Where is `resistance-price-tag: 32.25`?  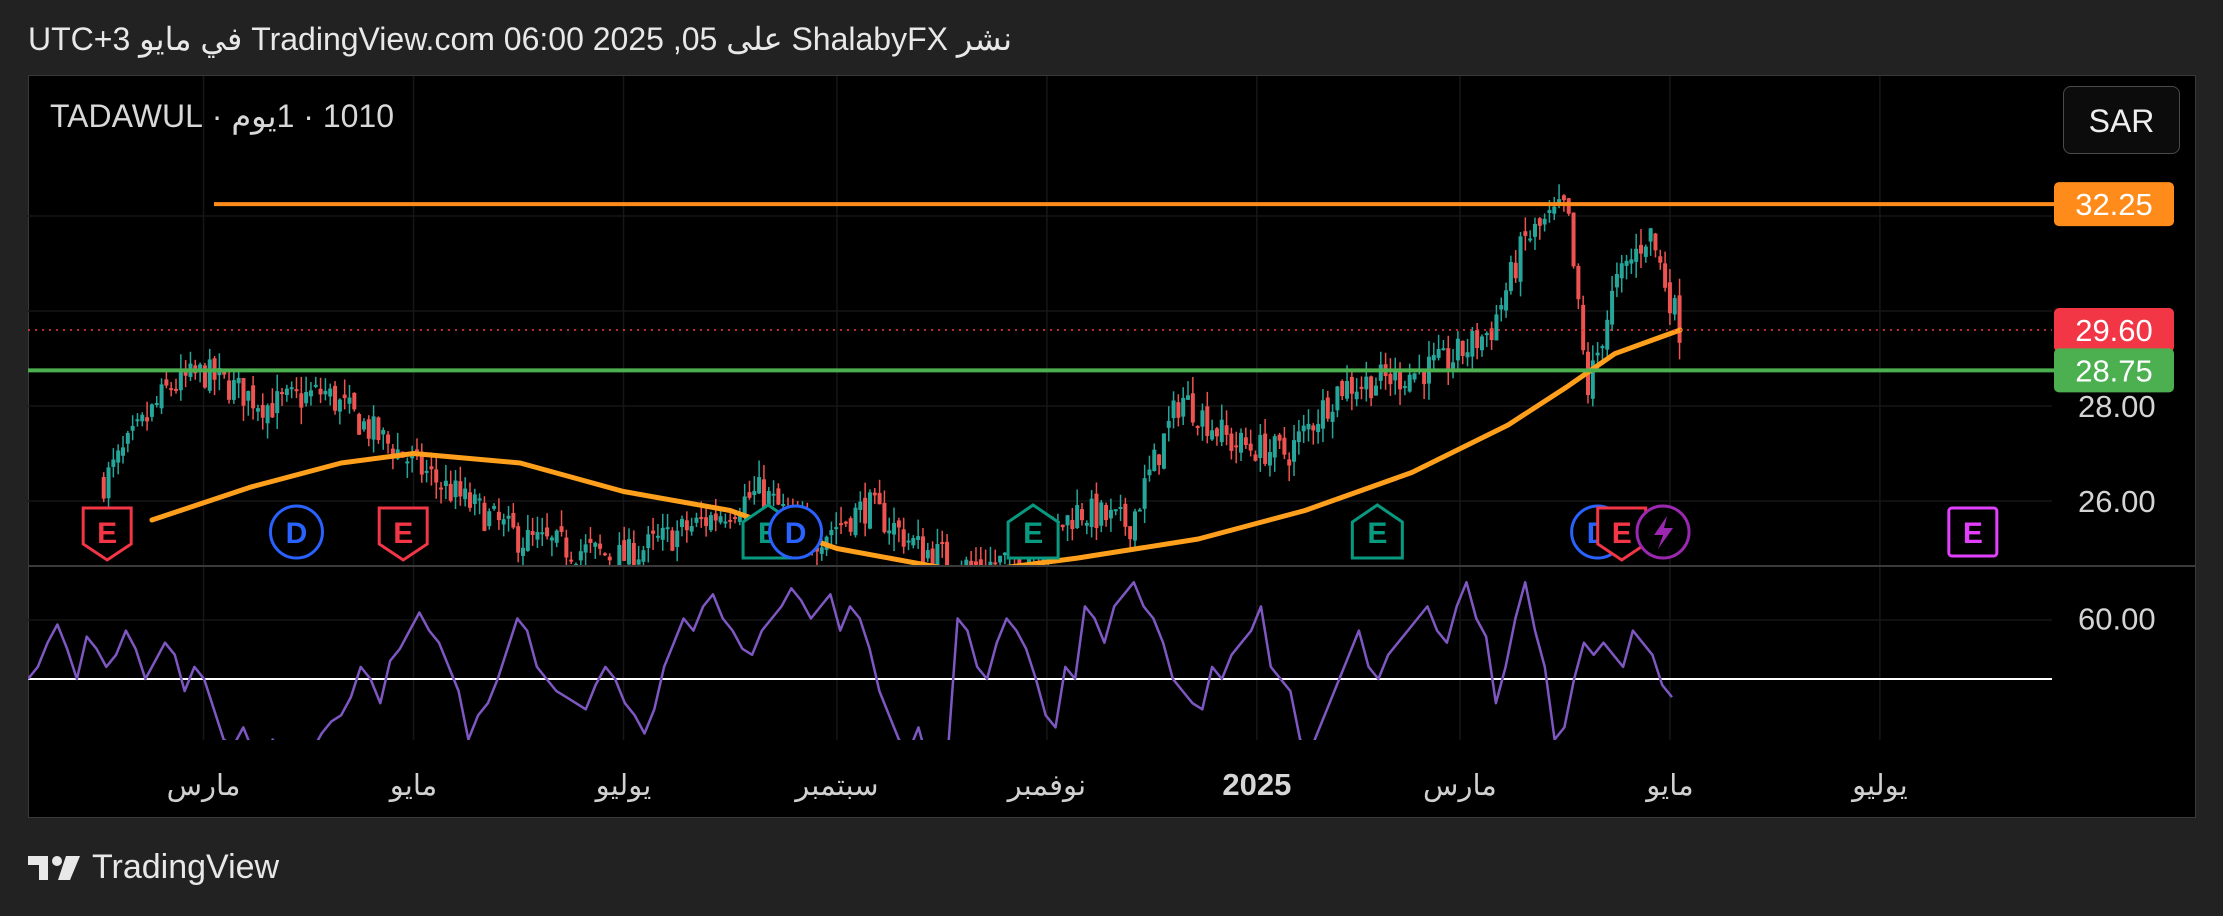 resistance-price-tag: 32.25 is located at coordinates (2114, 204).